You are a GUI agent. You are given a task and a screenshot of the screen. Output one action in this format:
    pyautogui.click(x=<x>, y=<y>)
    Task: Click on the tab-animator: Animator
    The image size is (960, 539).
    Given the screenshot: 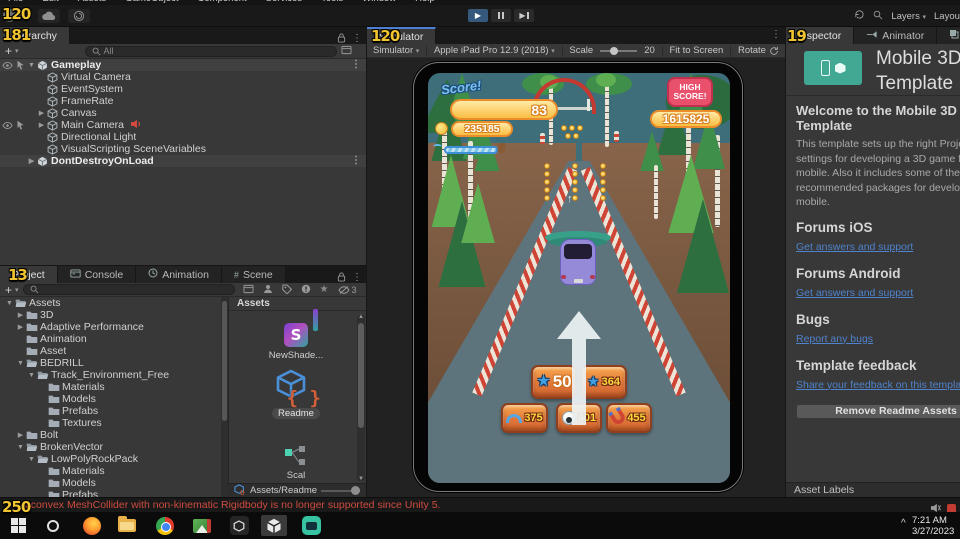 What is the action you would take?
    pyautogui.click(x=896, y=35)
    